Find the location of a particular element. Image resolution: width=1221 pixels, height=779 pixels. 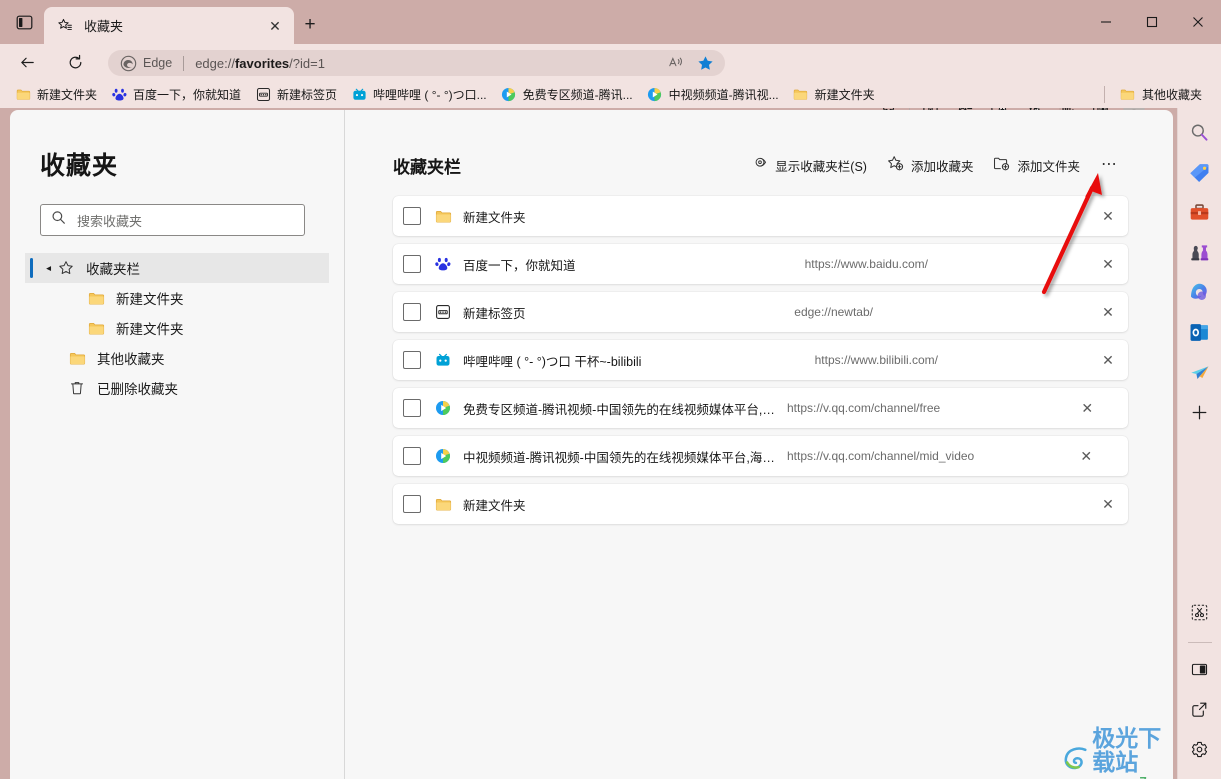

split-screen-icon is located at coordinates (1200, 669).